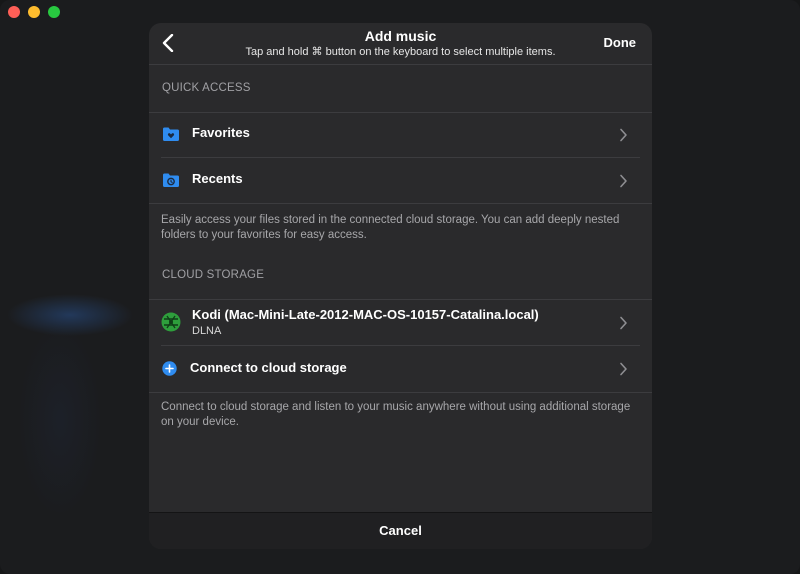  Describe the element at coordinates (54, 12) in the screenshot. I see `zoom-window-button` at that location.